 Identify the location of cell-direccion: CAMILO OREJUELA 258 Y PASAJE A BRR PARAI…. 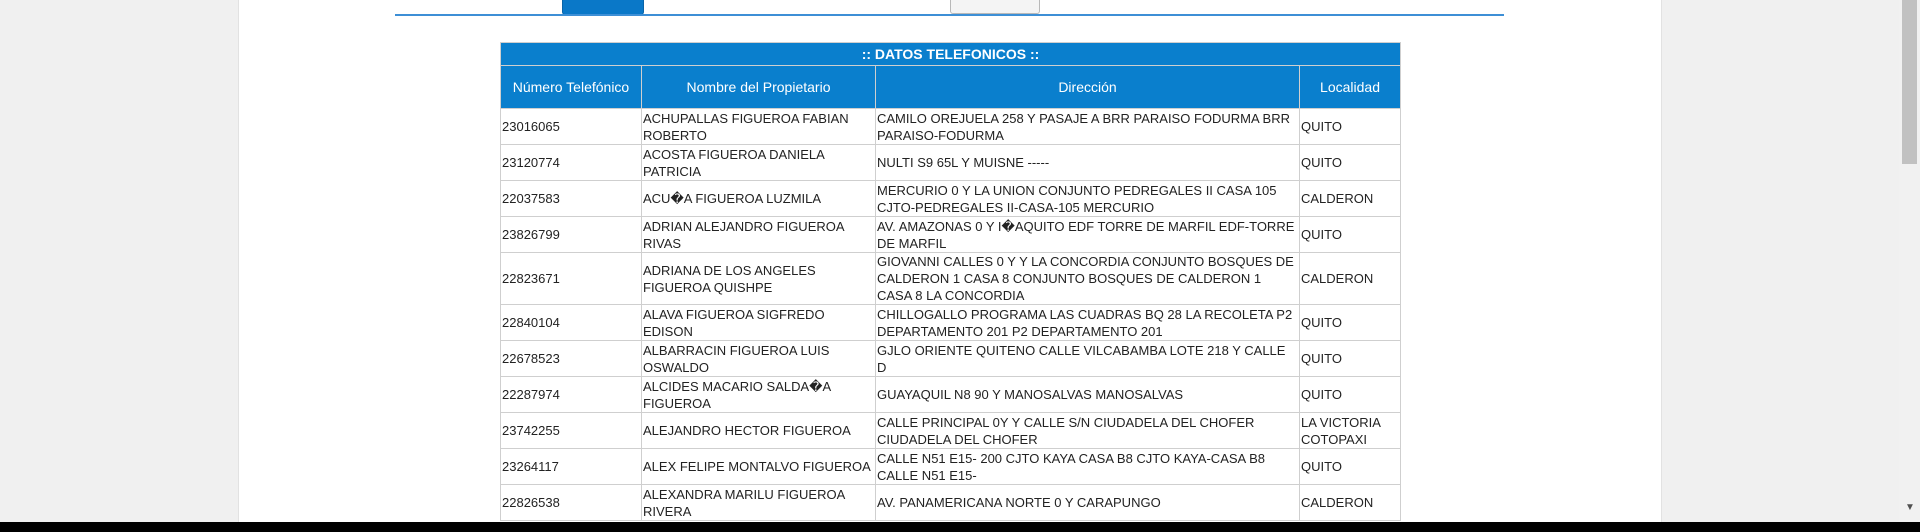
(1087, 126).